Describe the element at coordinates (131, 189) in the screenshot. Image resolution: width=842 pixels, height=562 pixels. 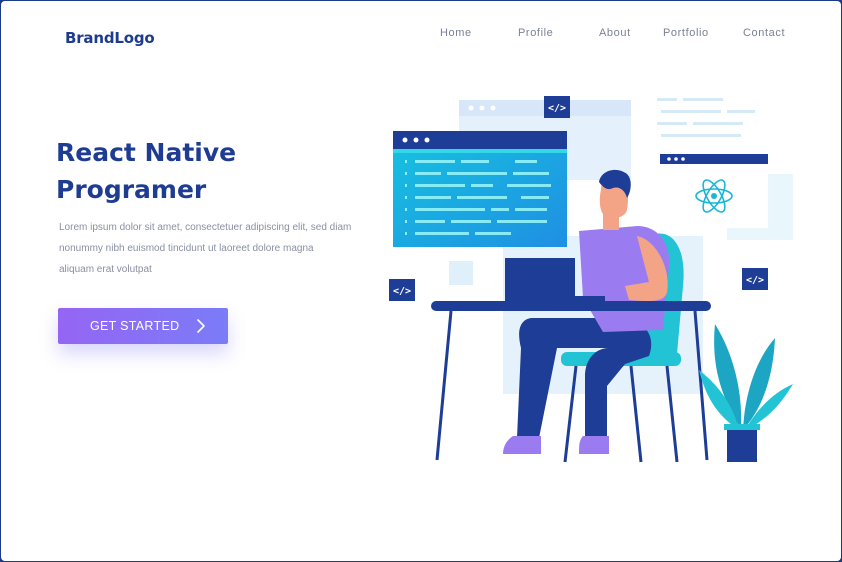
I see `hero-title-line: Programer` at that location.